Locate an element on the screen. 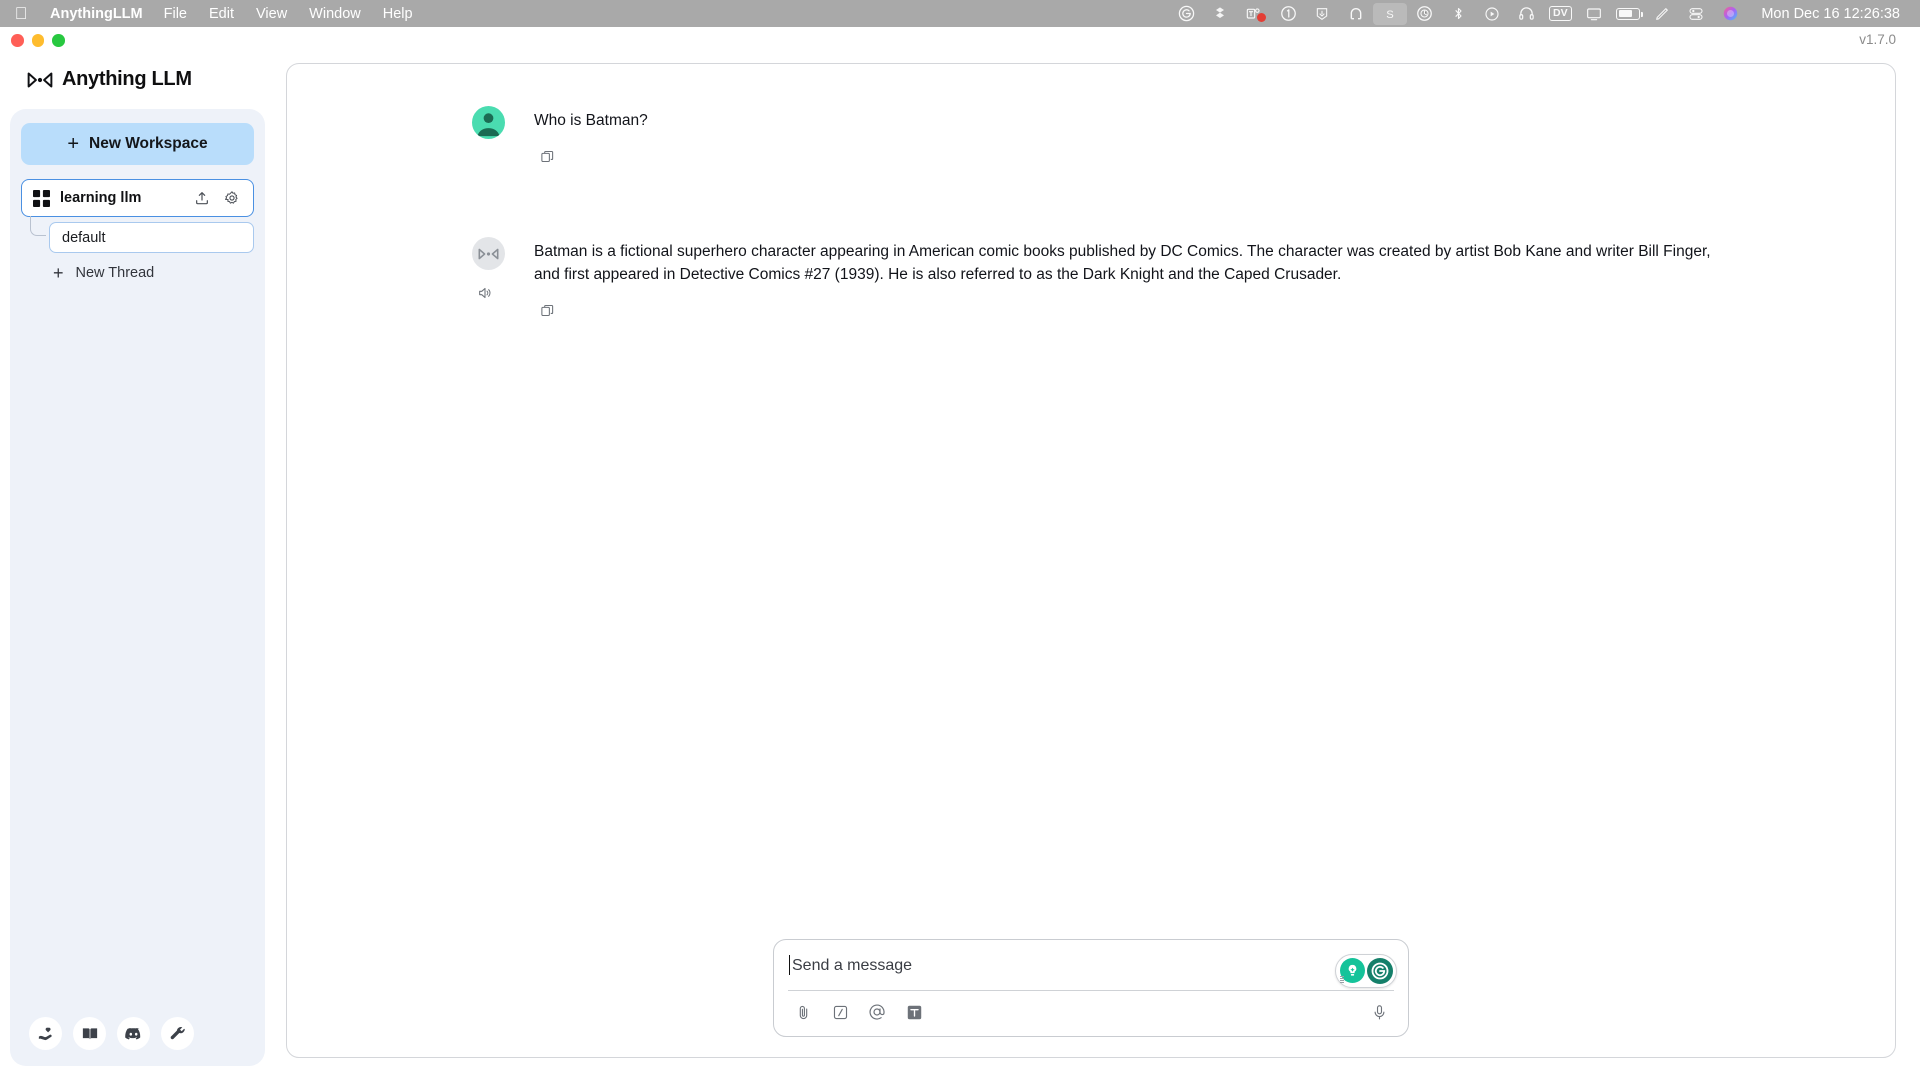 This screenshot has height=1080, width=1920. battery-icon is located at coordinates (1628, 14).